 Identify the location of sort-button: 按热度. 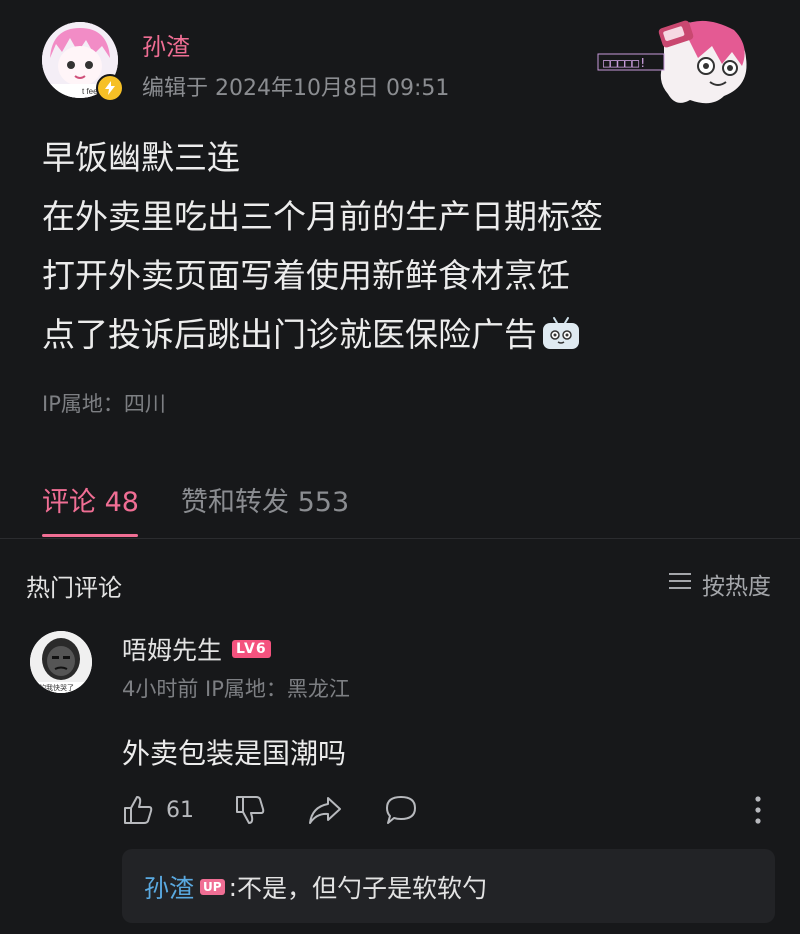
(719, 584).